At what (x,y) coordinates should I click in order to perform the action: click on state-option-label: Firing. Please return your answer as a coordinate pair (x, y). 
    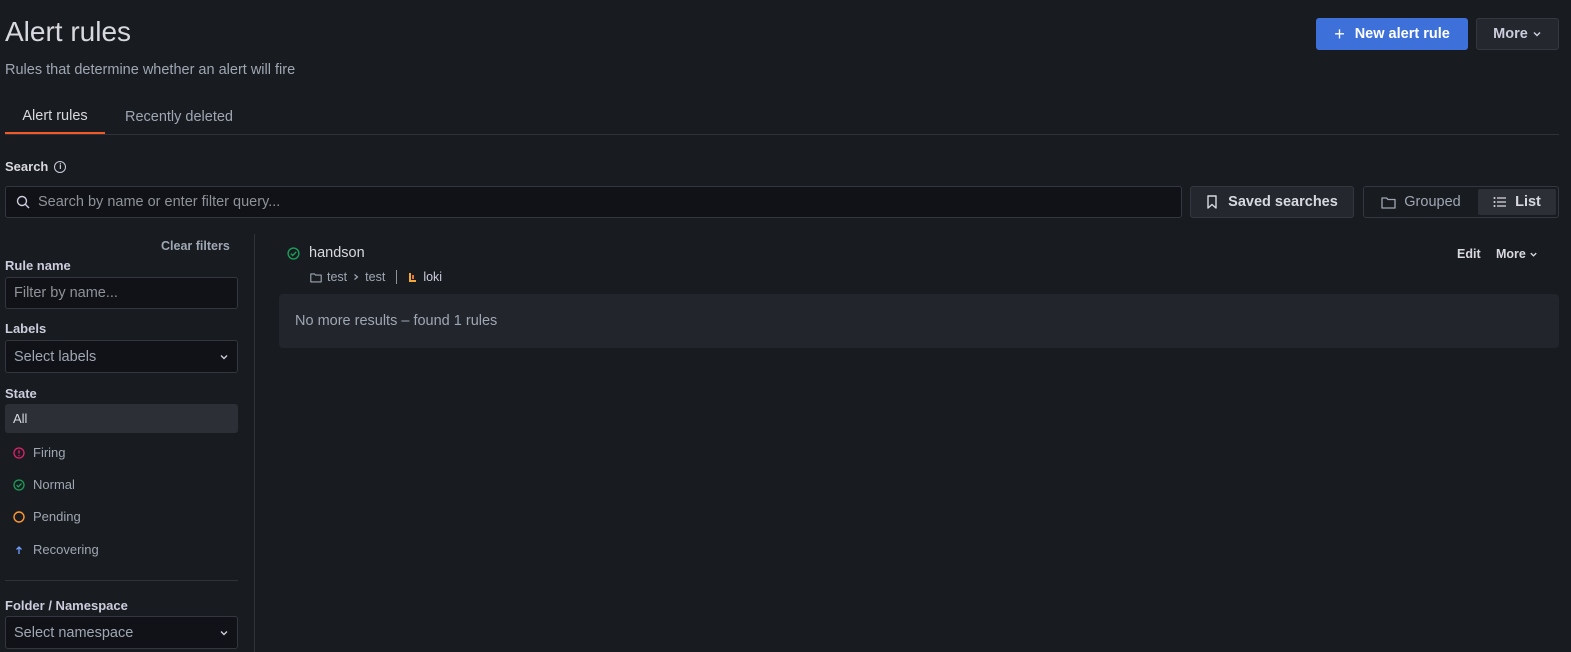
    Looking at the image, I should click on (49, 452).